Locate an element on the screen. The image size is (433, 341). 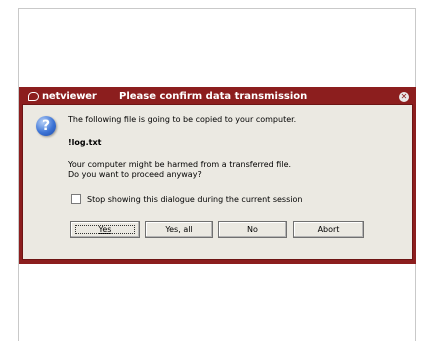
focus-rectangle is located at coordinates (105, 229).